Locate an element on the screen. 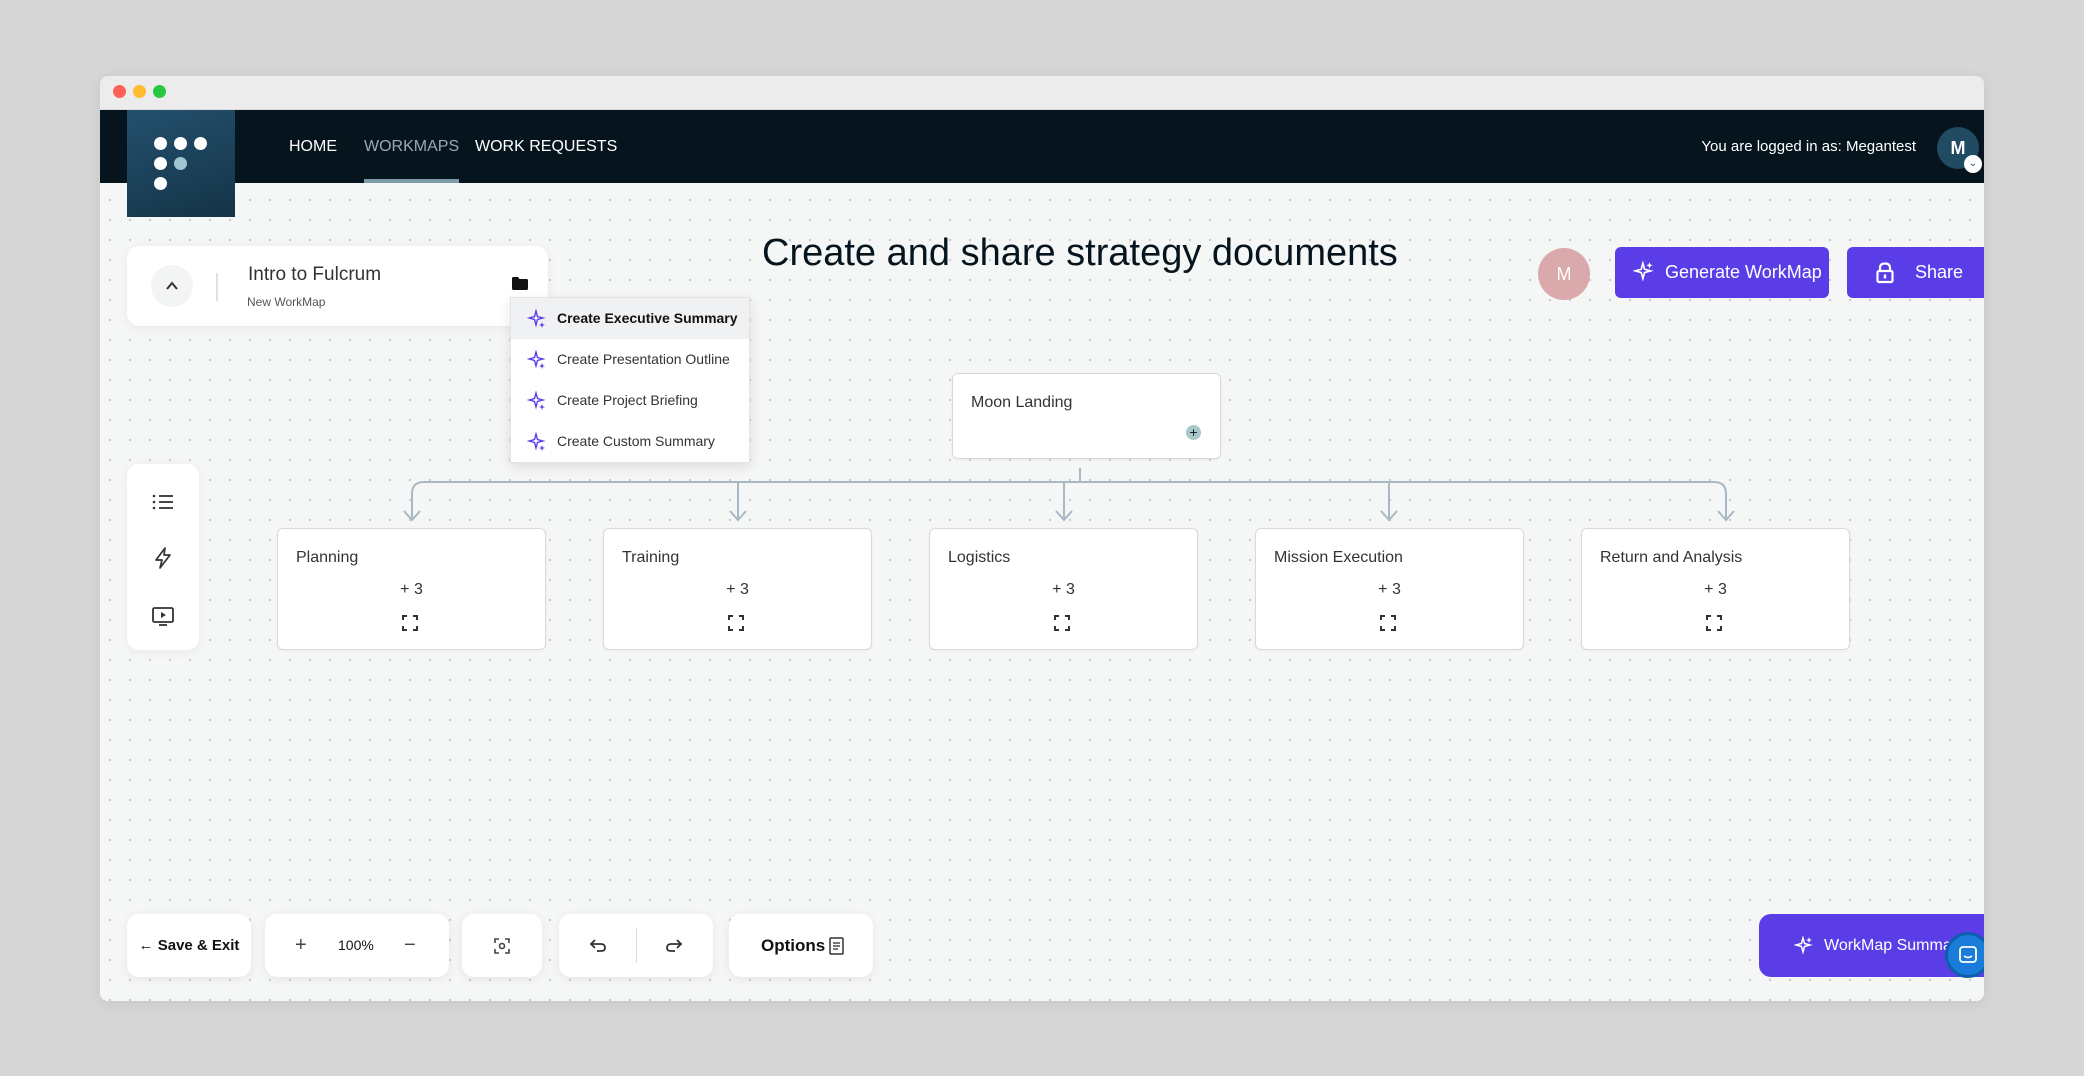 This screenshot has width=2084, height=1076. document-title: Intro to Fulcrum is located at coordinates (314, 275).